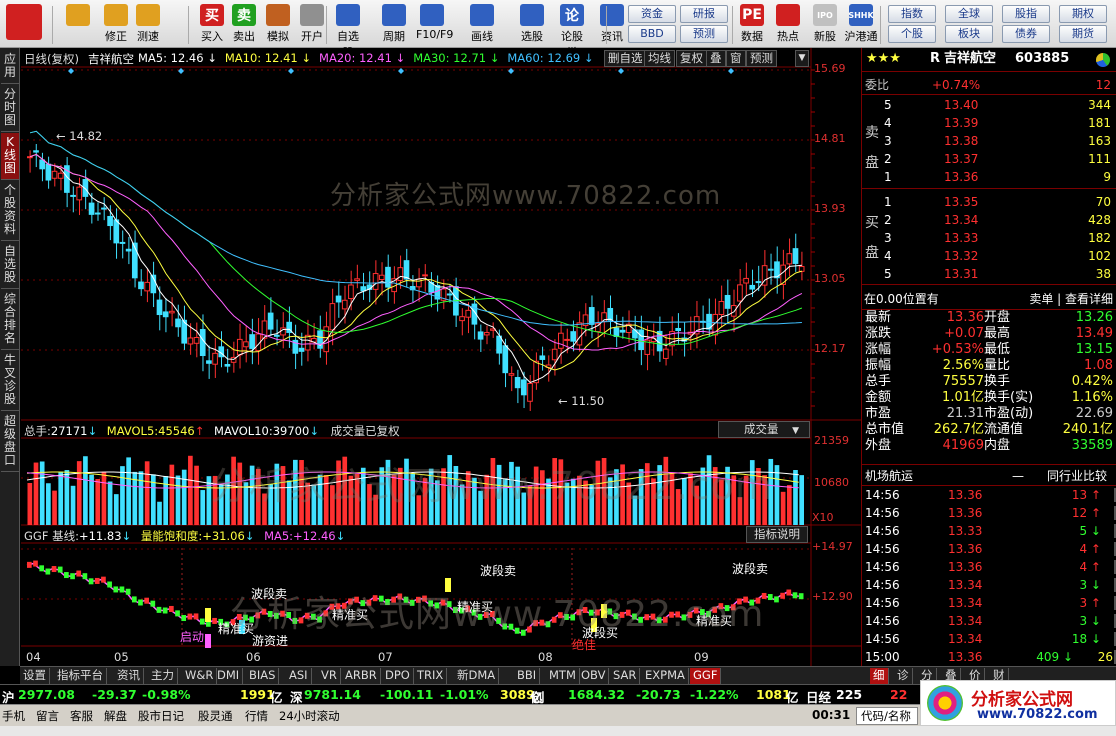  What do you see at coordinates (532, 25) in the screenshot?
I see `toolbar-select-stock-button: 选股` at bounding box center [532, 25].